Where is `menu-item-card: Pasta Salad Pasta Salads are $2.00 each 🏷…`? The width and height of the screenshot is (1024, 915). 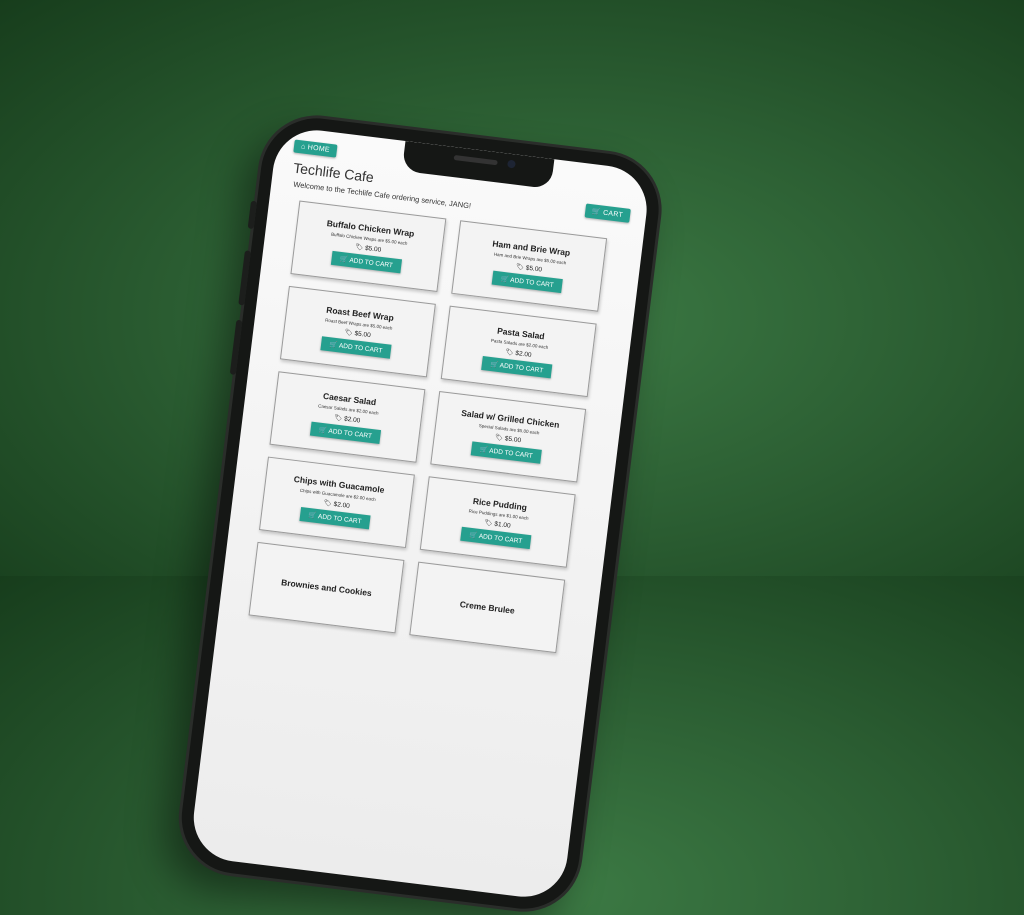
menu-item-card: Pasta Salad Pasta Salads are $2.00 each 🏷… is located at coordinates (518, 351).